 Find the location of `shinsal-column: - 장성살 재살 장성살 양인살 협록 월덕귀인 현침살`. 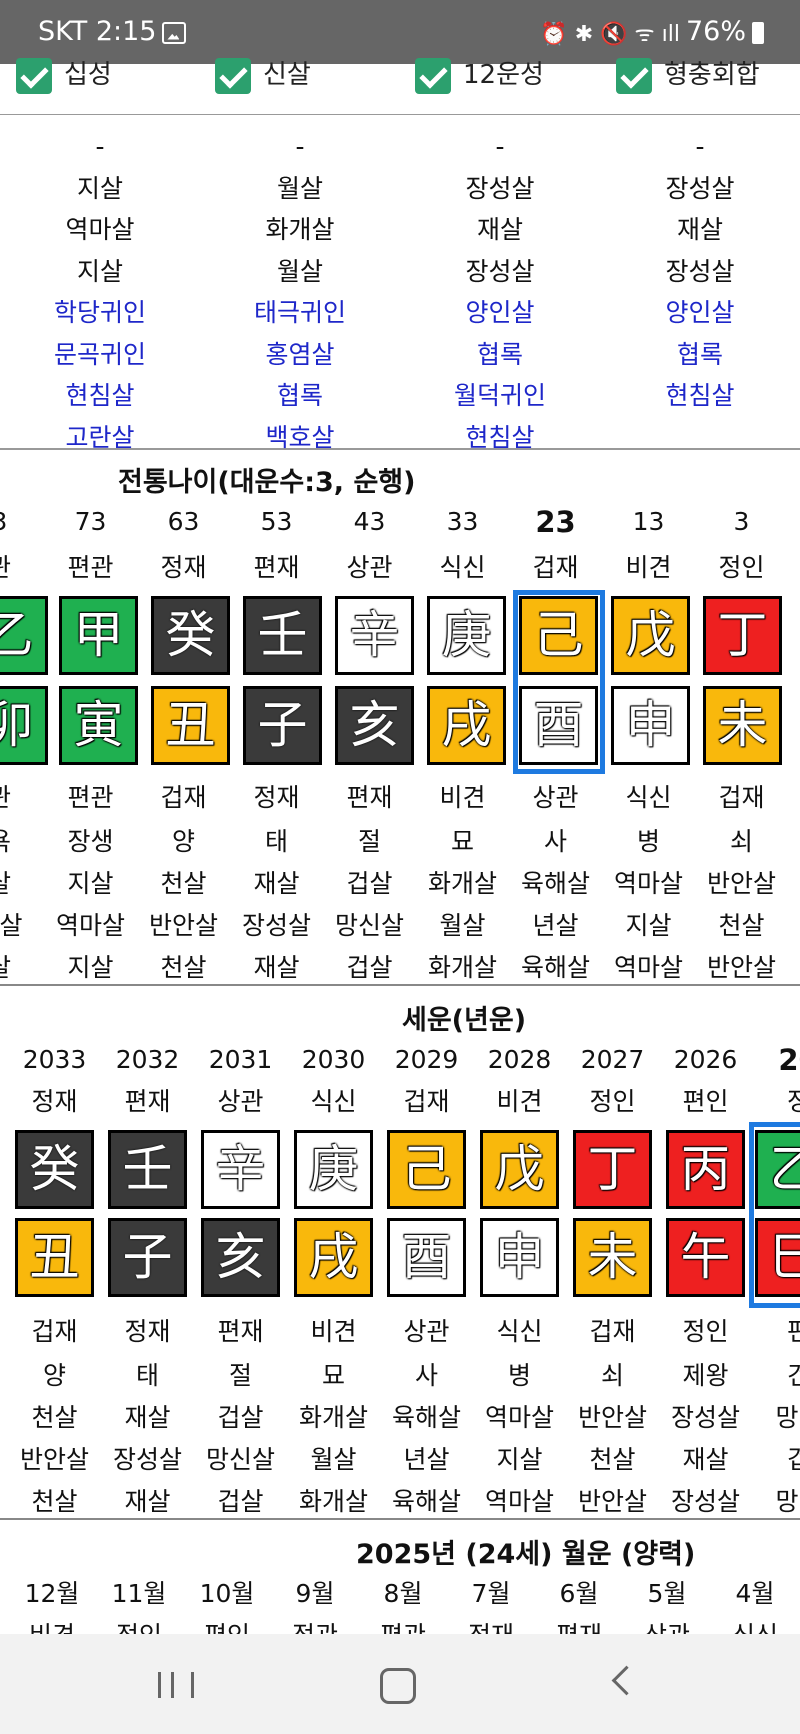

shinsal-column: - 장성살 재살 장성살 양인살 협록 월덕귀인 현침살 is located at coordinates (500, 292).